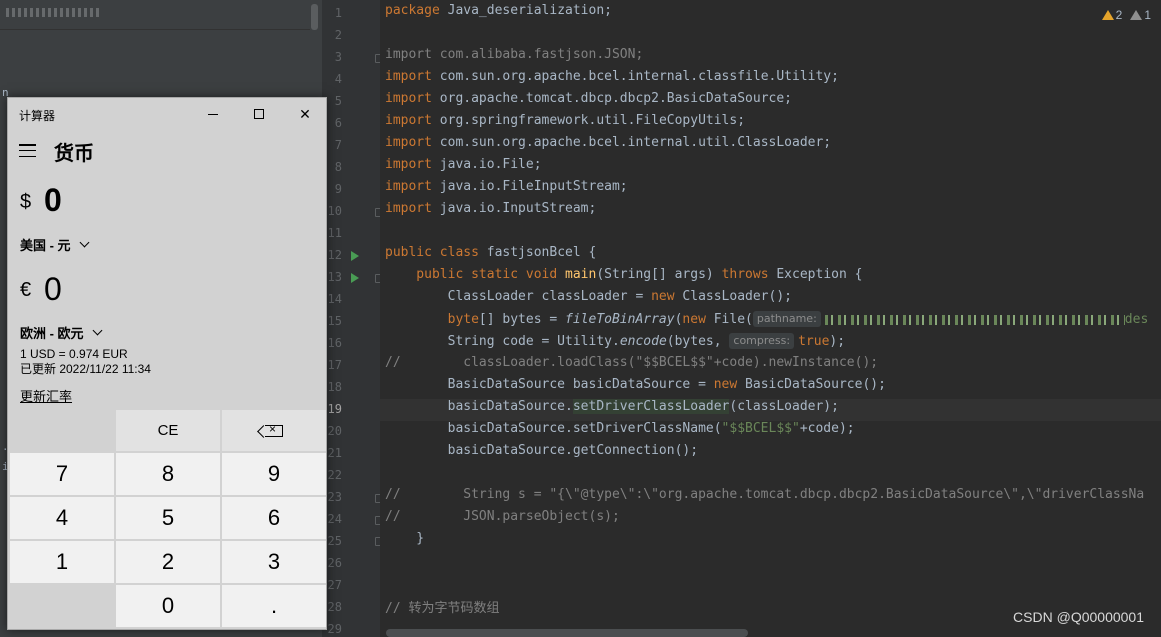 The height and width of the screenshot is (637, 1161). What do you see at coordinates (1126, 15) in the screenshot?
I see `inspection-widget: 2 1` at bounding box center [1126, 15].